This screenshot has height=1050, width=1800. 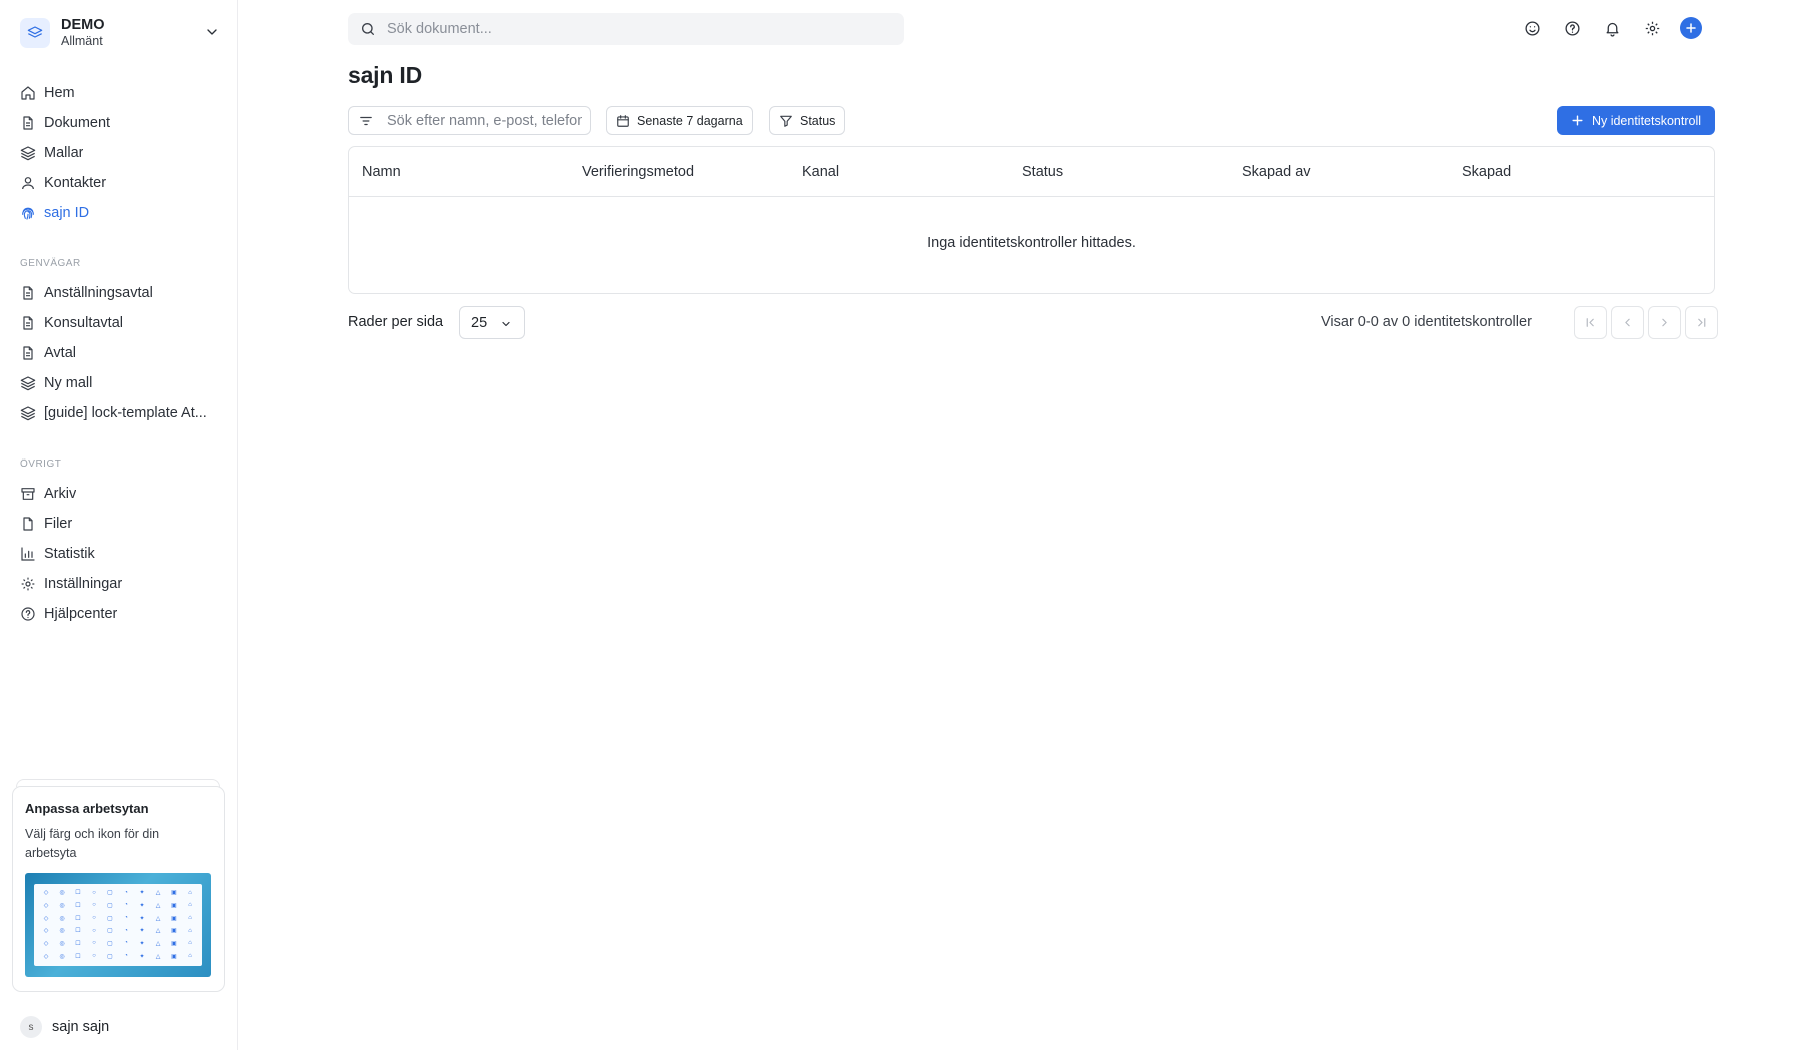 What do you see at coordinates (92, 843) in the screenshot?
I see `promo-description: Välj färg och ikon för din arbetsyta` at bounding box center [92, 843].